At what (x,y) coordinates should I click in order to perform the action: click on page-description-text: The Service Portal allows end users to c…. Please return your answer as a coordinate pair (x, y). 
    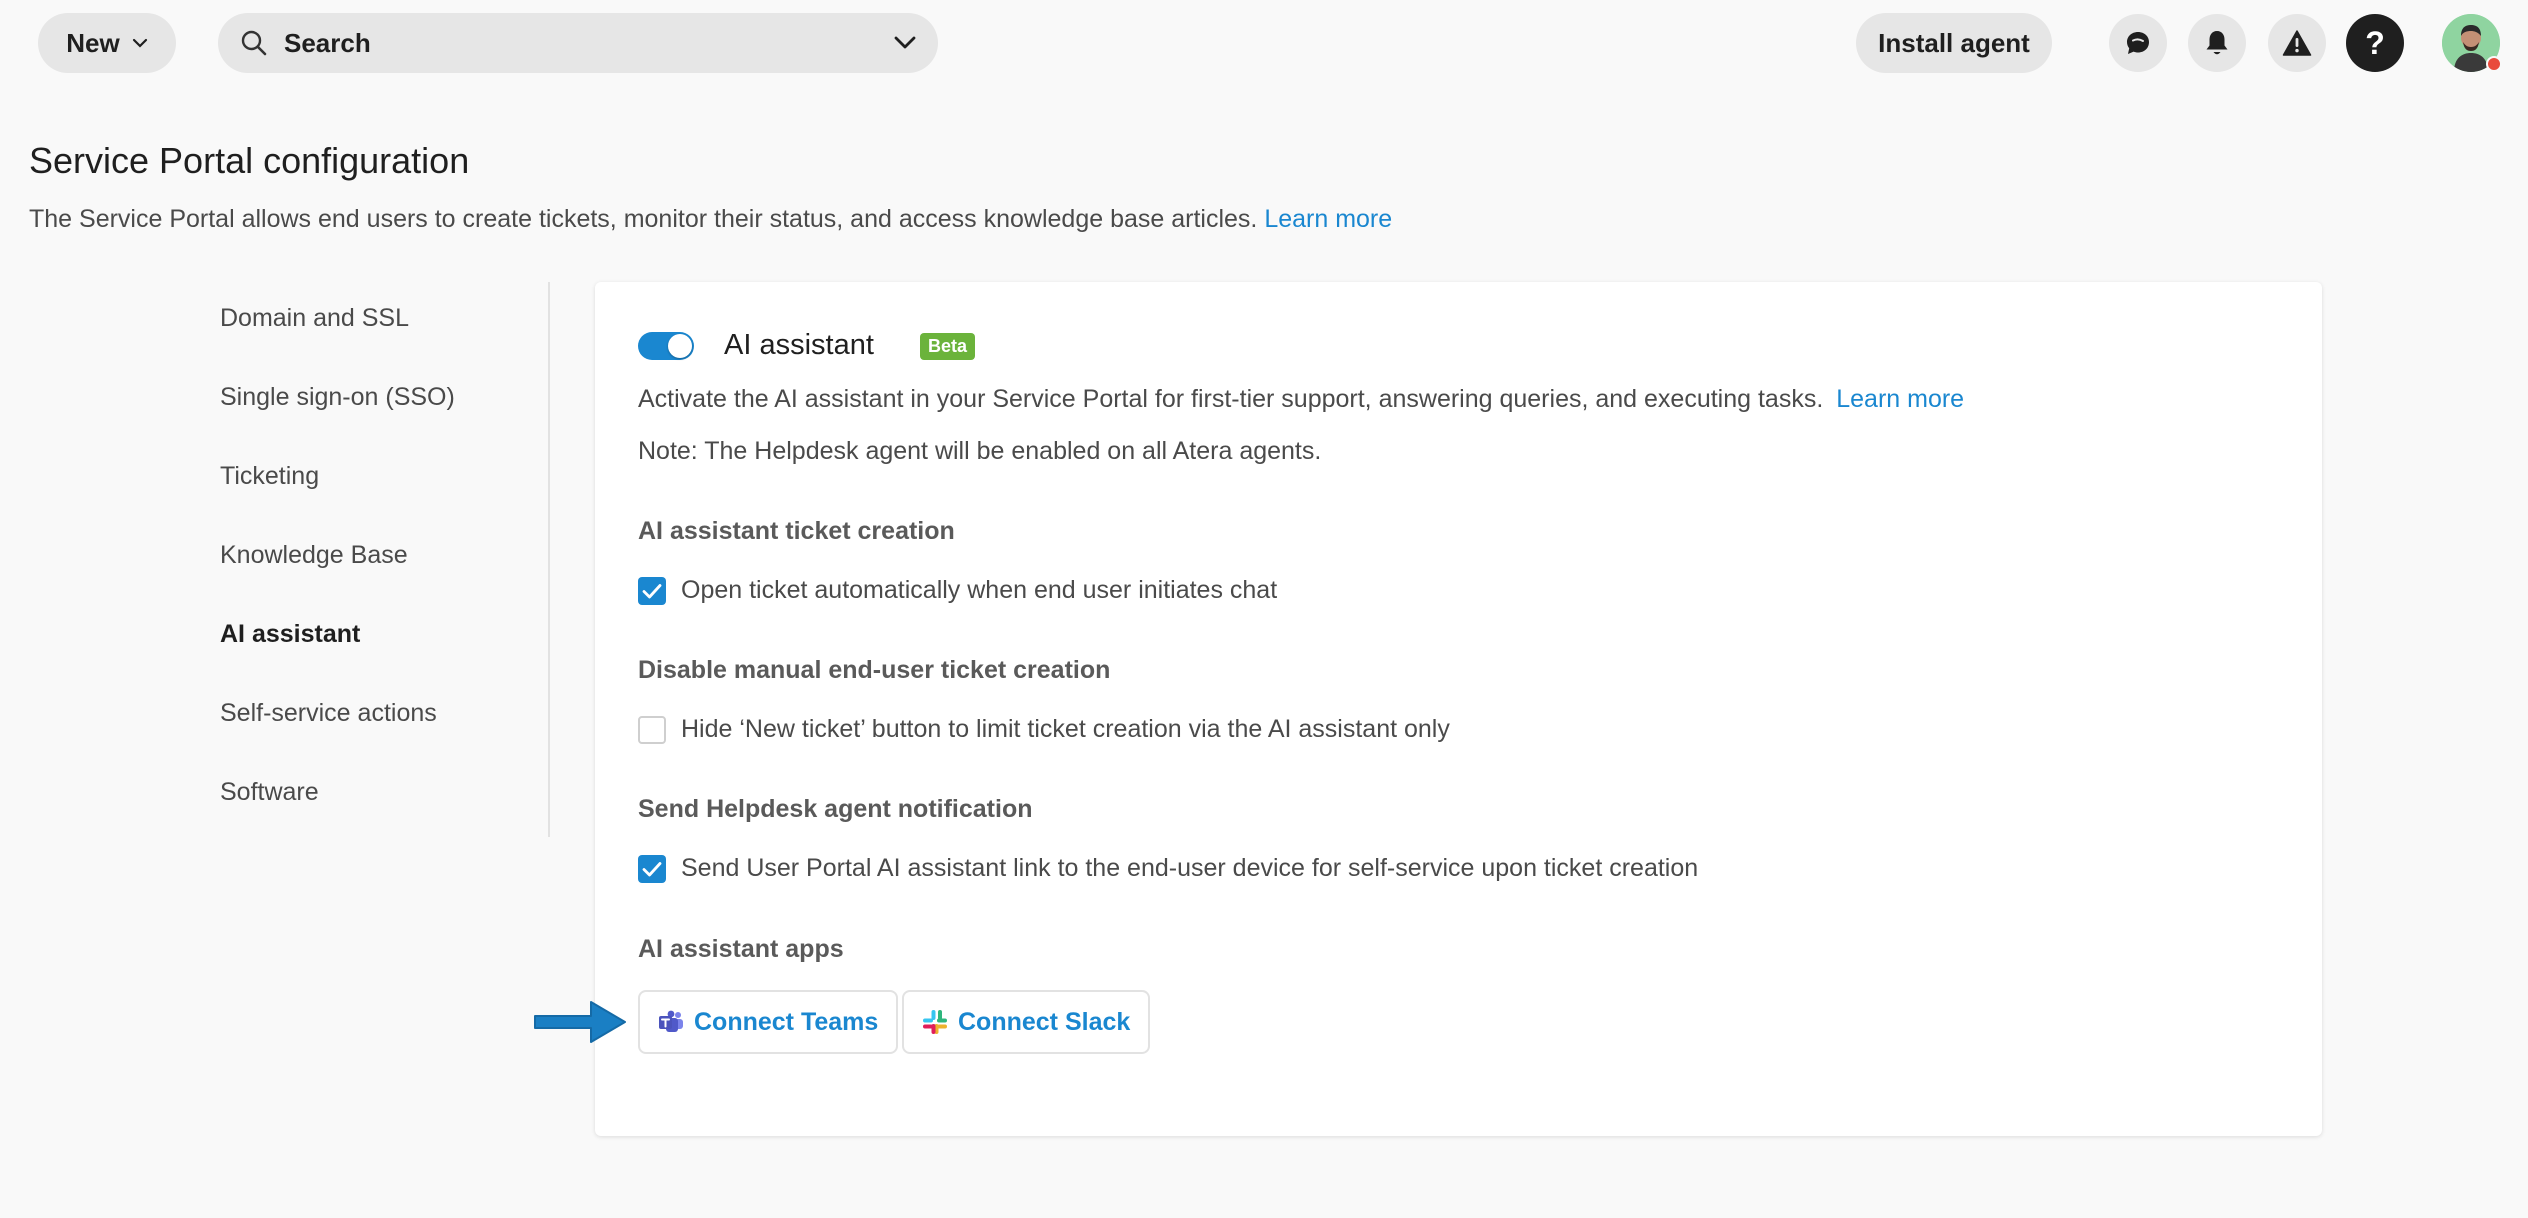
    Looking at the image, I should click on (643, 219).